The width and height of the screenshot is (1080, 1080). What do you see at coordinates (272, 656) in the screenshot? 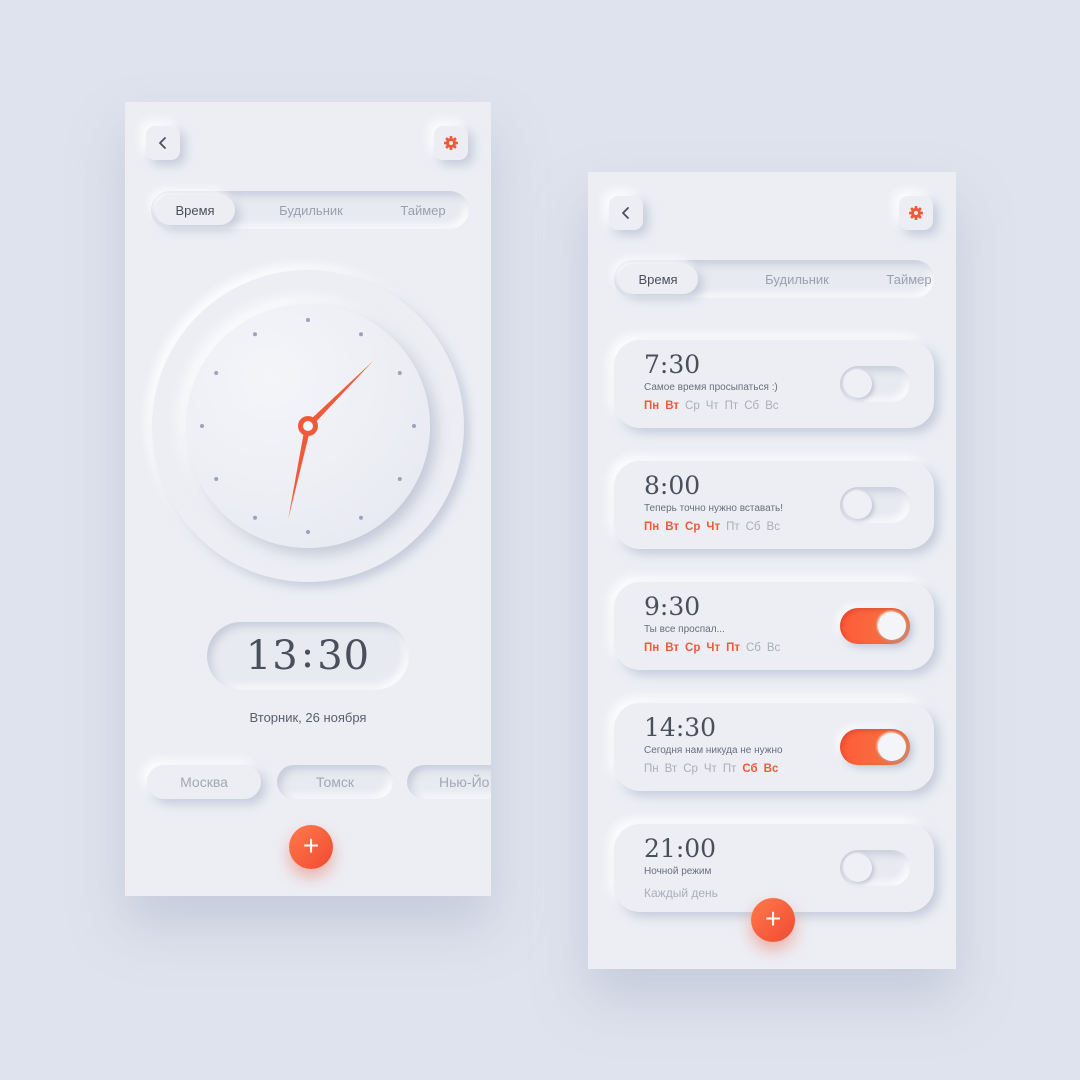
I see `time-hours: 13` at bounding box center [272, 656].